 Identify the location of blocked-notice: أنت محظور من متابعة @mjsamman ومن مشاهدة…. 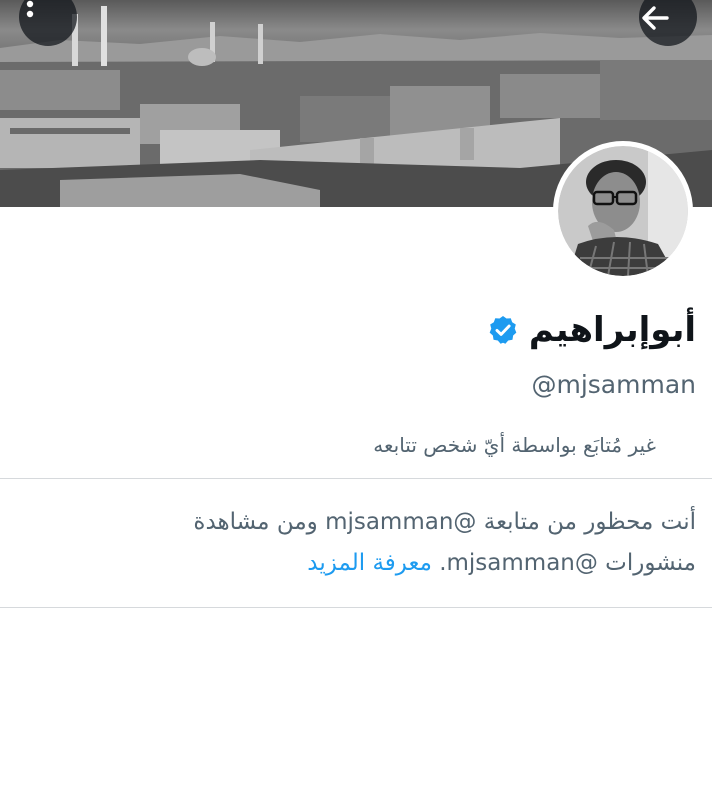
(396, 543).